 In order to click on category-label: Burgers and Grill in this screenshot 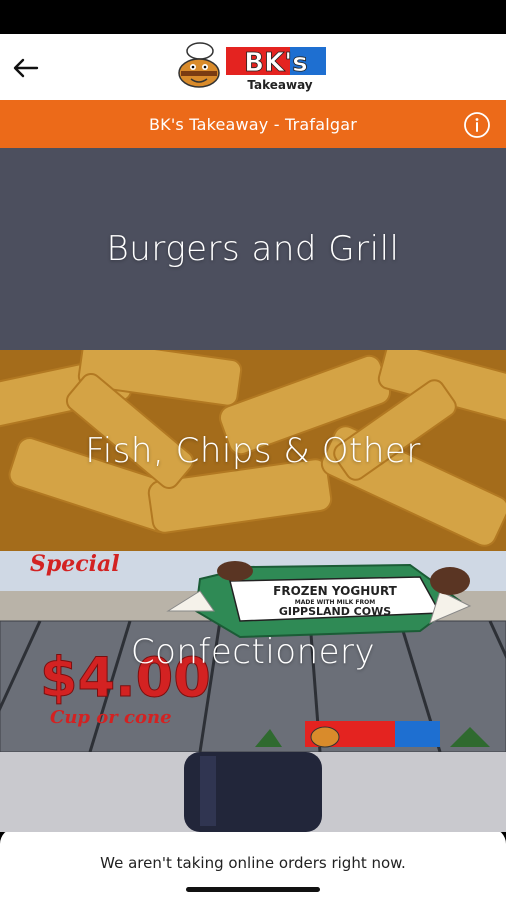, I will do `click(253, 249)`.